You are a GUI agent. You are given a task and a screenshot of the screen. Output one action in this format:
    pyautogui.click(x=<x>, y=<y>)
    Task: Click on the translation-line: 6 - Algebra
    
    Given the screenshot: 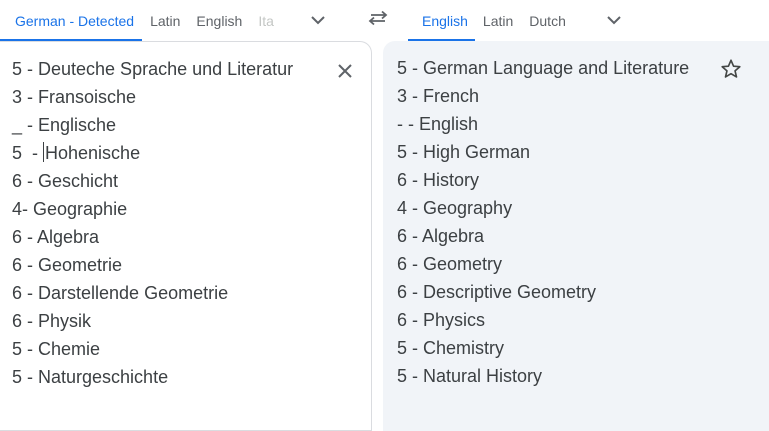 What is the action you would take?
    pyautogui.click(x=441, y=236)
    